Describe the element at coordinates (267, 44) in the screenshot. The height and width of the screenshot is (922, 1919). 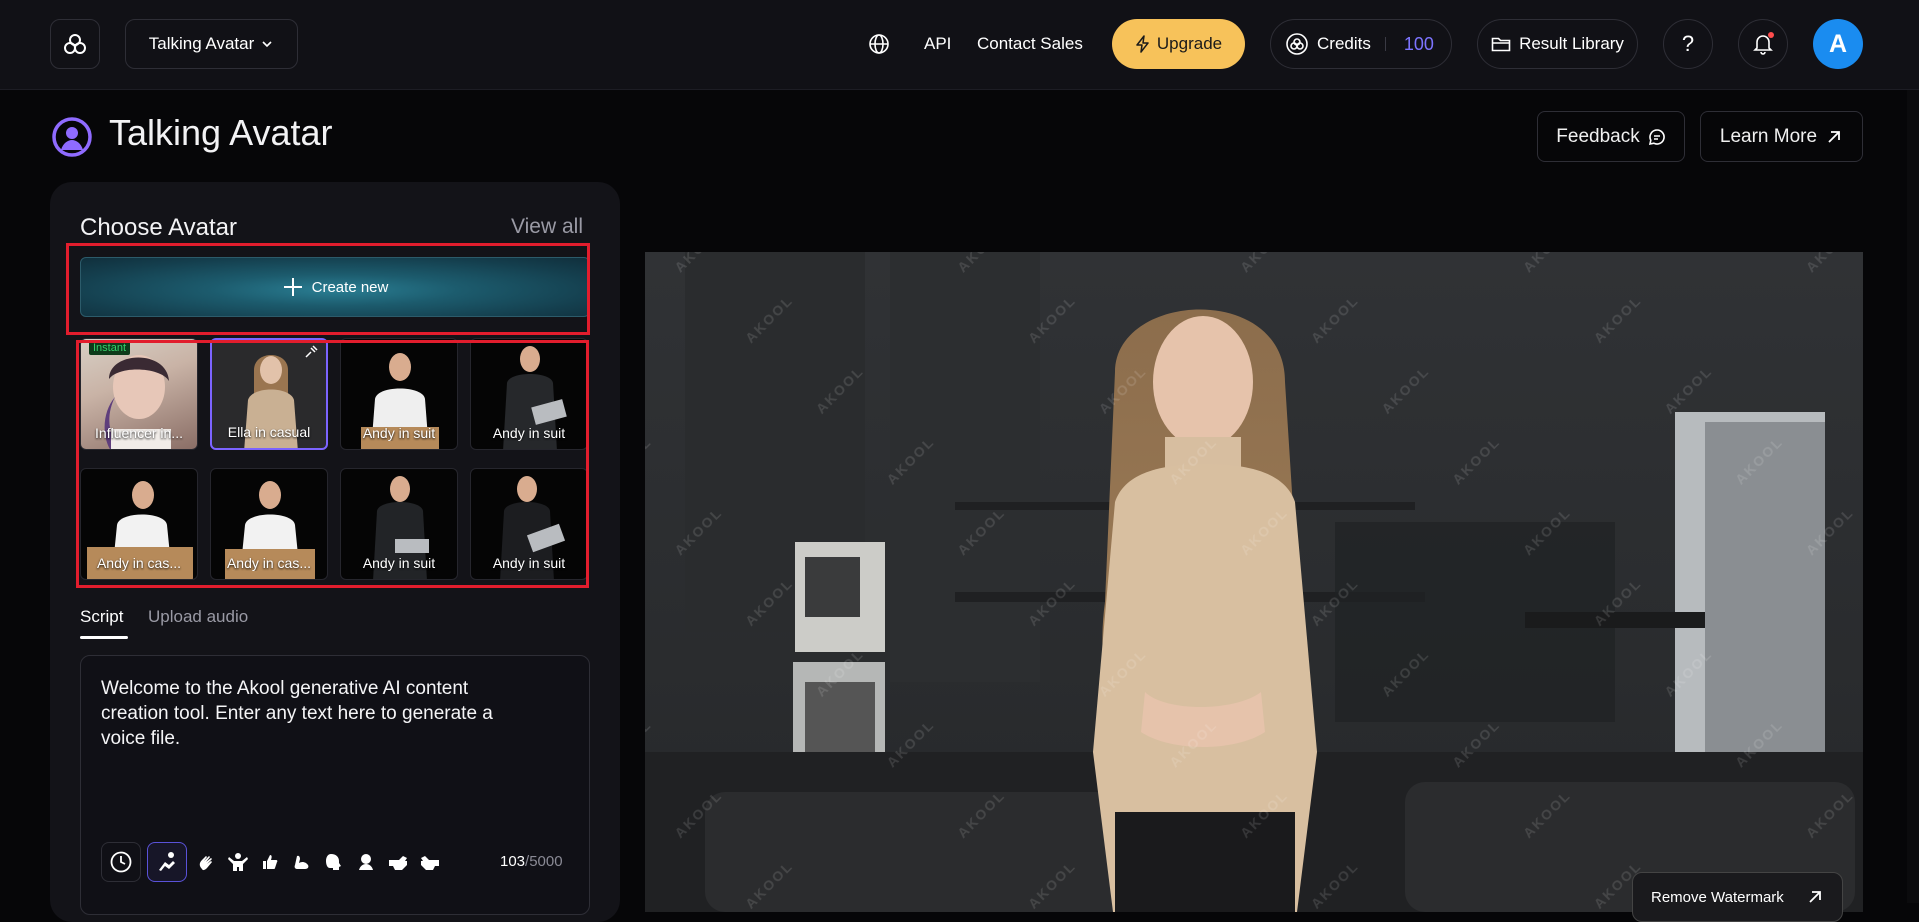
I see `chevron-down-icon` at that location.